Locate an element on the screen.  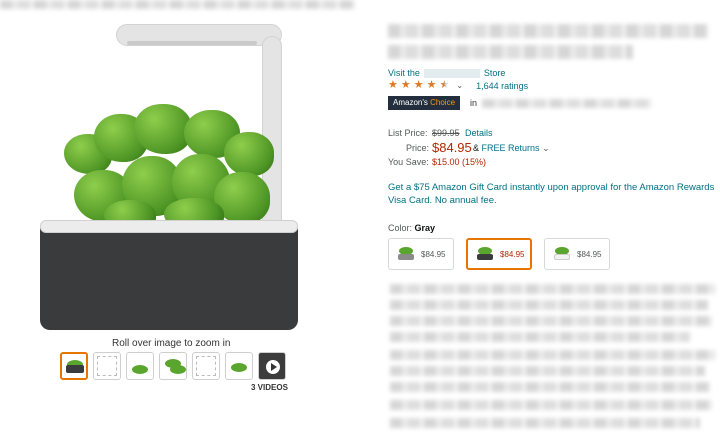
amazons-choice-badge: Amazon's Choice is located at coordinates (424, 103).